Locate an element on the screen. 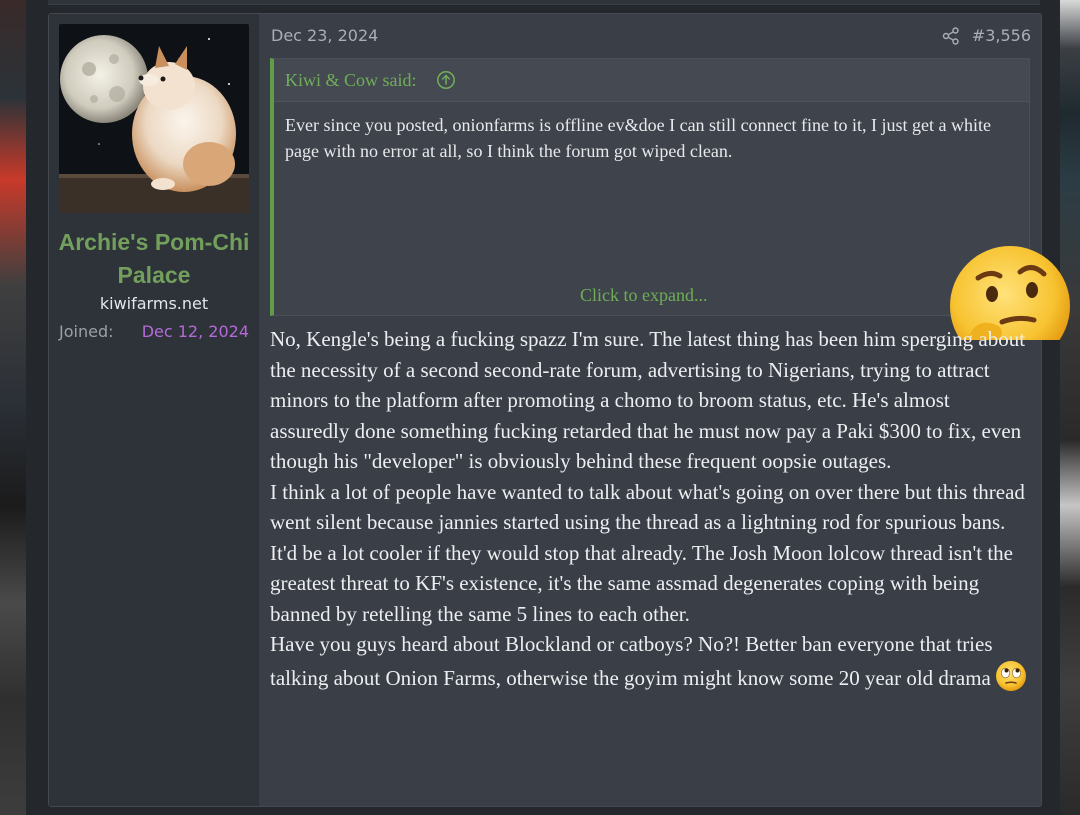 The image size is (1080, 815). share-icon is located at coordinates (951, 36).